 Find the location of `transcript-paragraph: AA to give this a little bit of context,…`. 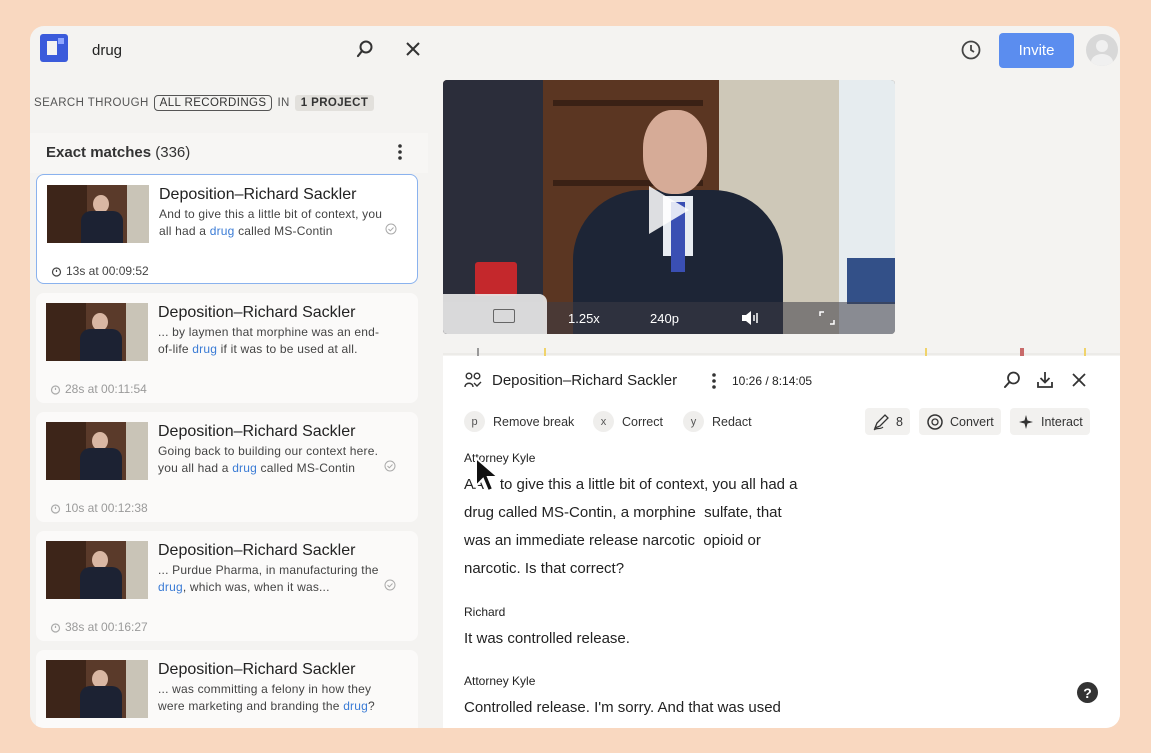

transcript-paragraph: AA to give this a little bit of context,… is located at coordinates (664, 527).